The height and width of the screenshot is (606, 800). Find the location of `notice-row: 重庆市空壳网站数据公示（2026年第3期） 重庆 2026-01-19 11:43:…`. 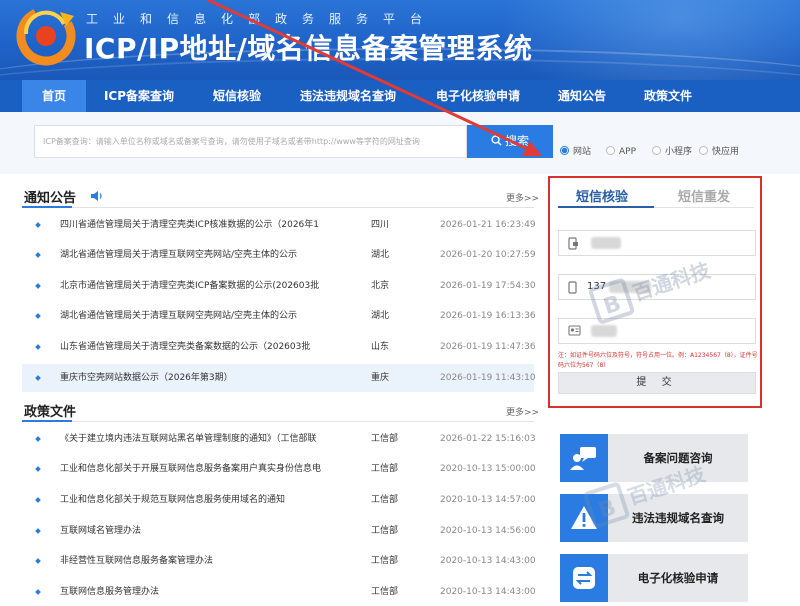

notice-row: 重庆市空壳网站数据公示（2026年第3期） 重庆 2026-01-19 11:43:… is located at coordinates (279, 378).